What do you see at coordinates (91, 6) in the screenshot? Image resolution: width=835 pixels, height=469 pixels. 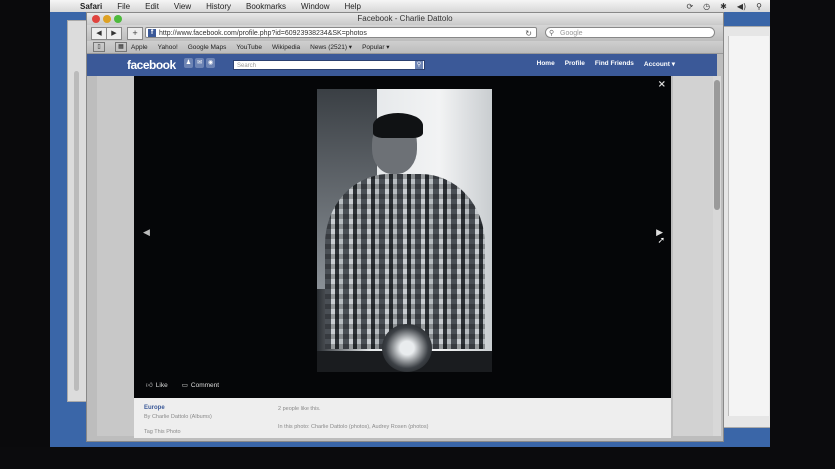 I see `menu-safari: Safari` at bounding box center [91, 6].